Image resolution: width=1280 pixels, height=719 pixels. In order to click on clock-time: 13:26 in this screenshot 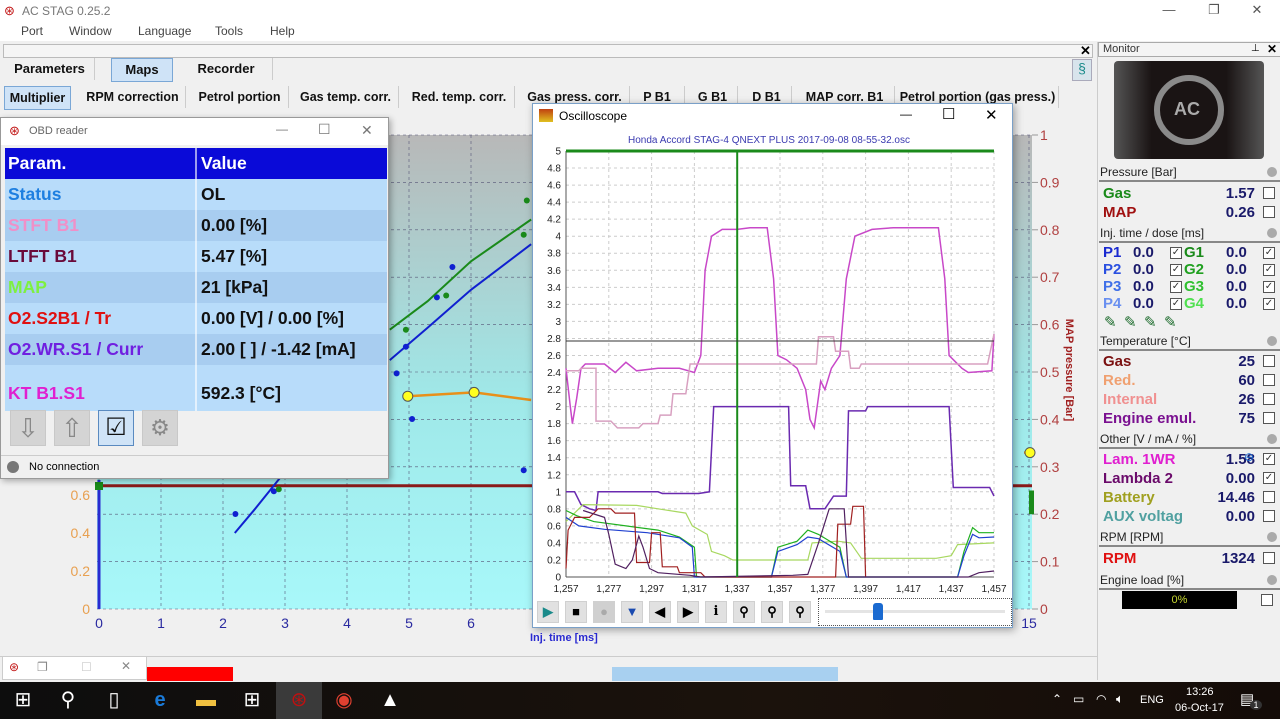, I will do `click(1200, 692)`.